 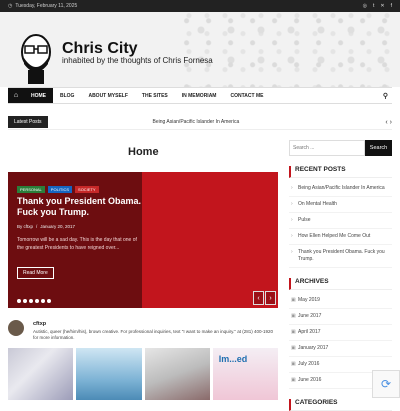 I want to click on facebook-icon: f, so click(x=391, y=6).